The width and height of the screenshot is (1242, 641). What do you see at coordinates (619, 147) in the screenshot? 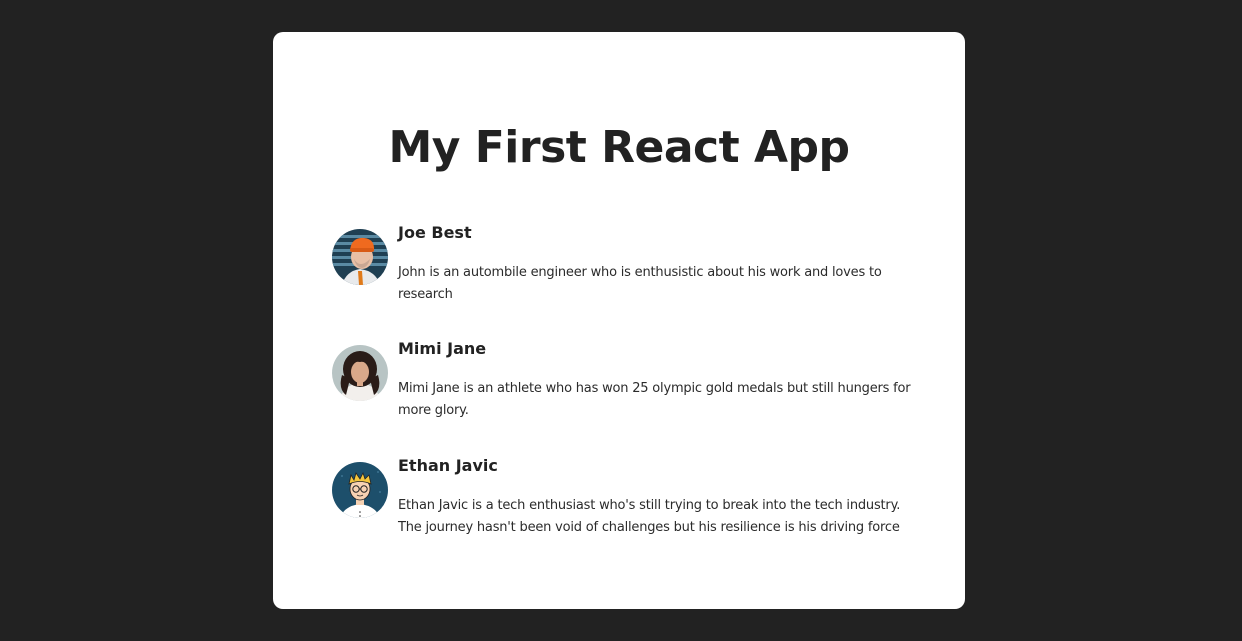
I see `page-title: My First React App` at bounding box center [619, 147].